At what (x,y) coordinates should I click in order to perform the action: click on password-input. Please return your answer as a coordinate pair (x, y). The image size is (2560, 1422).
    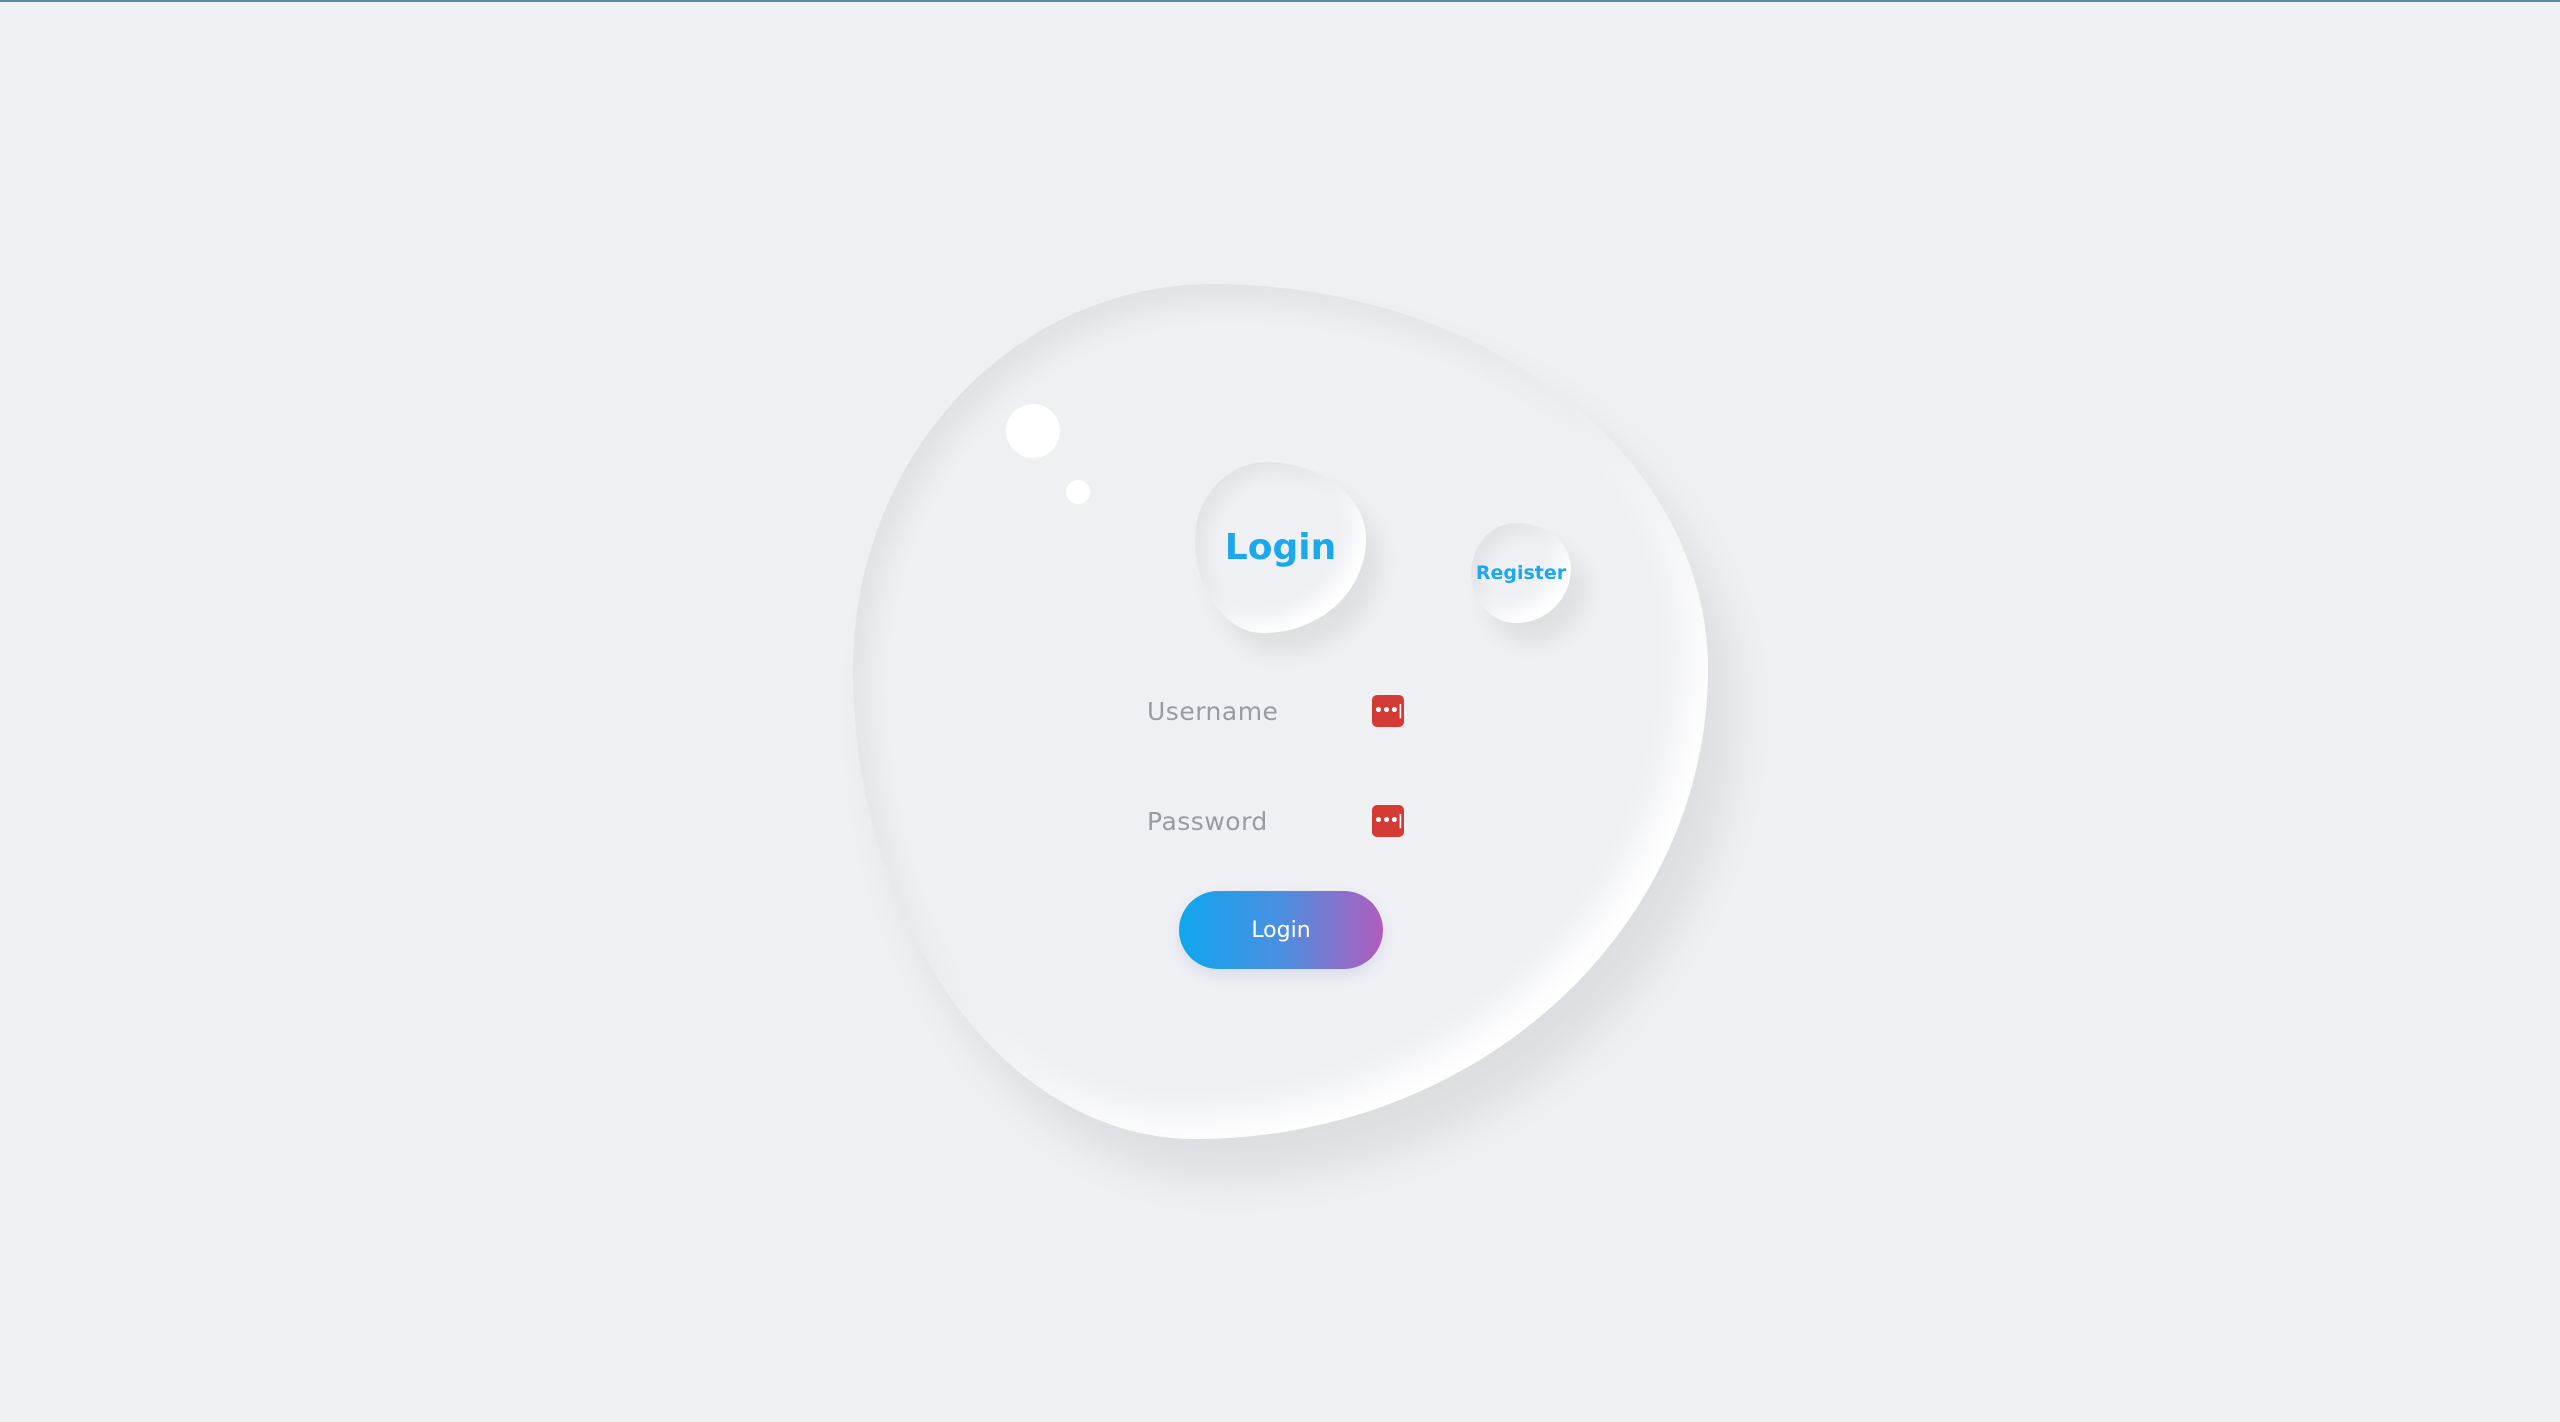
    Looking at the image, I should click on (1252, 821).